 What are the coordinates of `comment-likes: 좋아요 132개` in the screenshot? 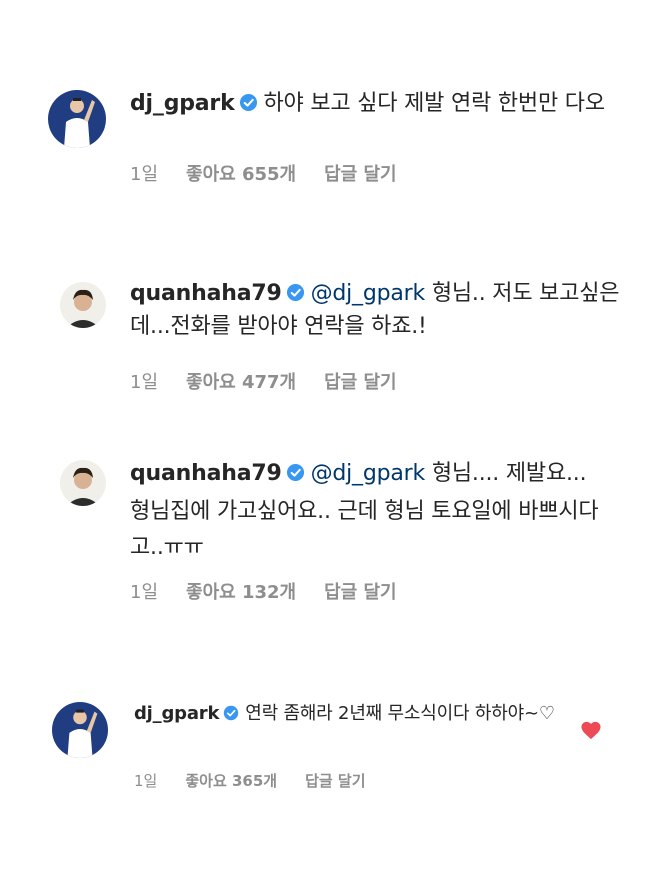 It's located at (241, 592).